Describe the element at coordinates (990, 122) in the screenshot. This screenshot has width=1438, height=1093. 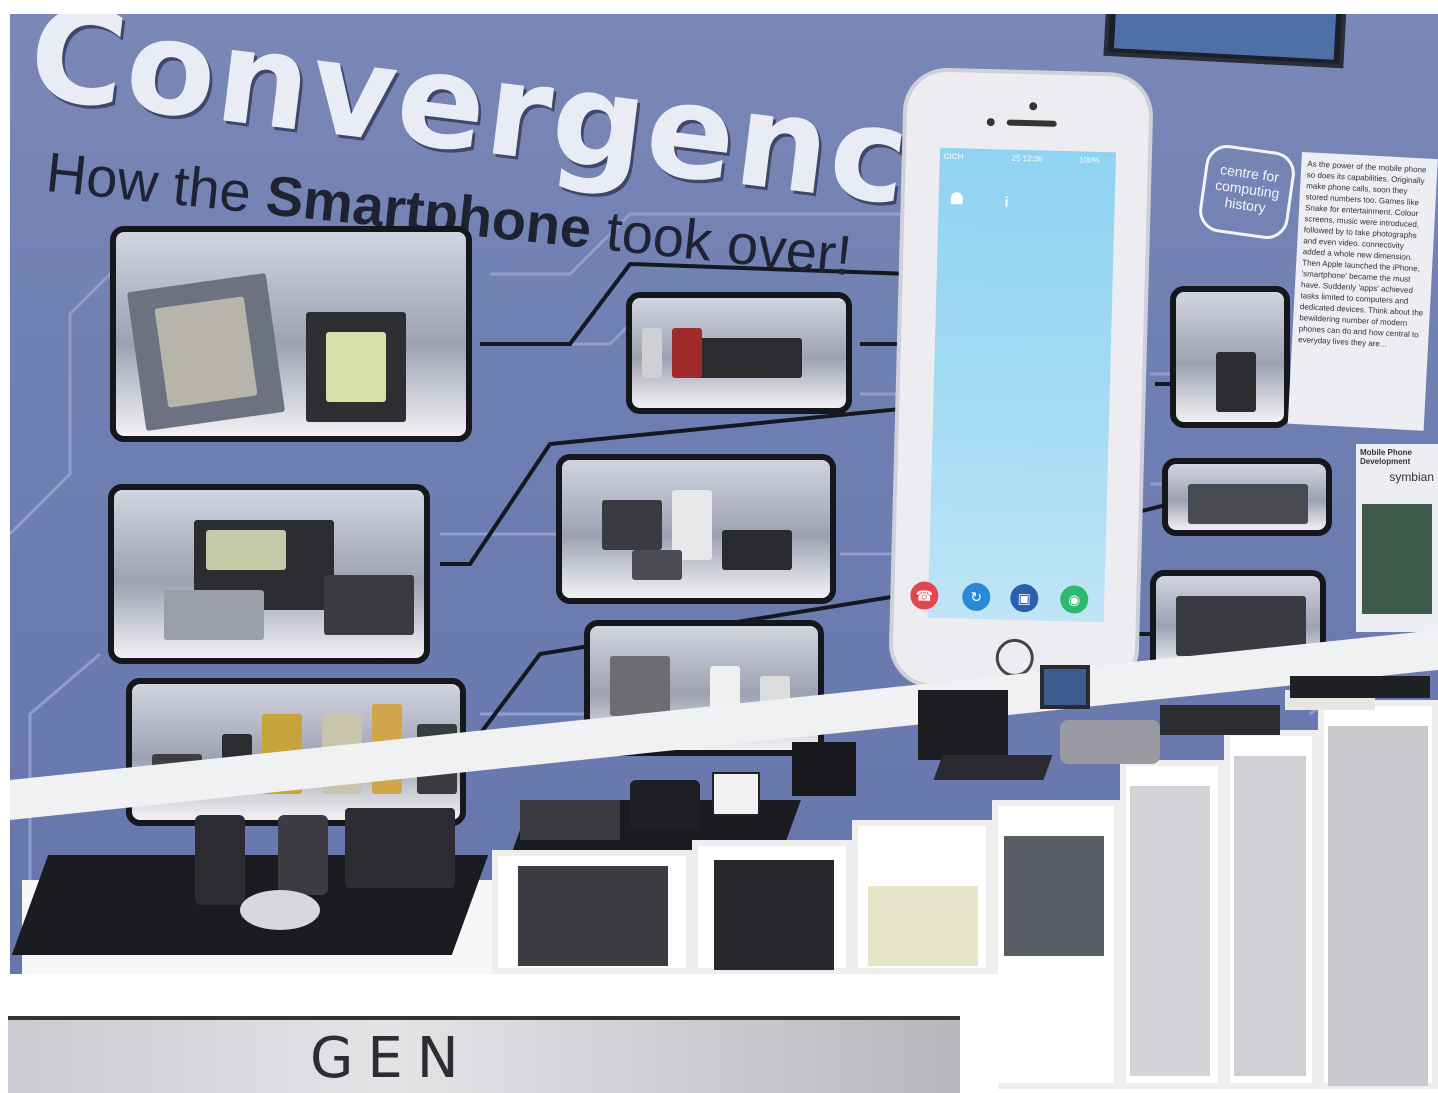
I see `front-sensor-icon` at that location.